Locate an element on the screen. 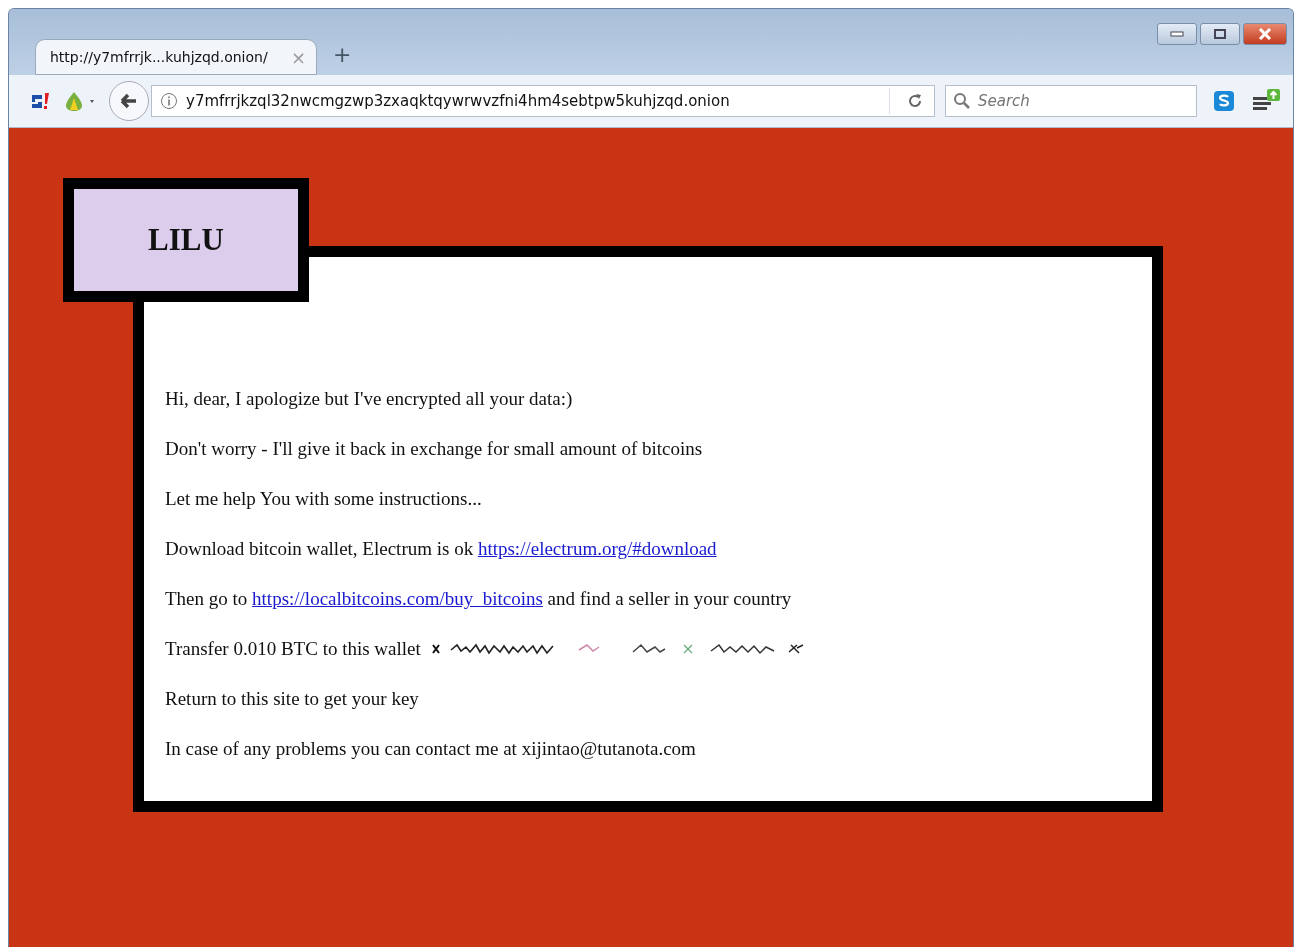  new-tab-button: + is located at coordinates (342, 54).